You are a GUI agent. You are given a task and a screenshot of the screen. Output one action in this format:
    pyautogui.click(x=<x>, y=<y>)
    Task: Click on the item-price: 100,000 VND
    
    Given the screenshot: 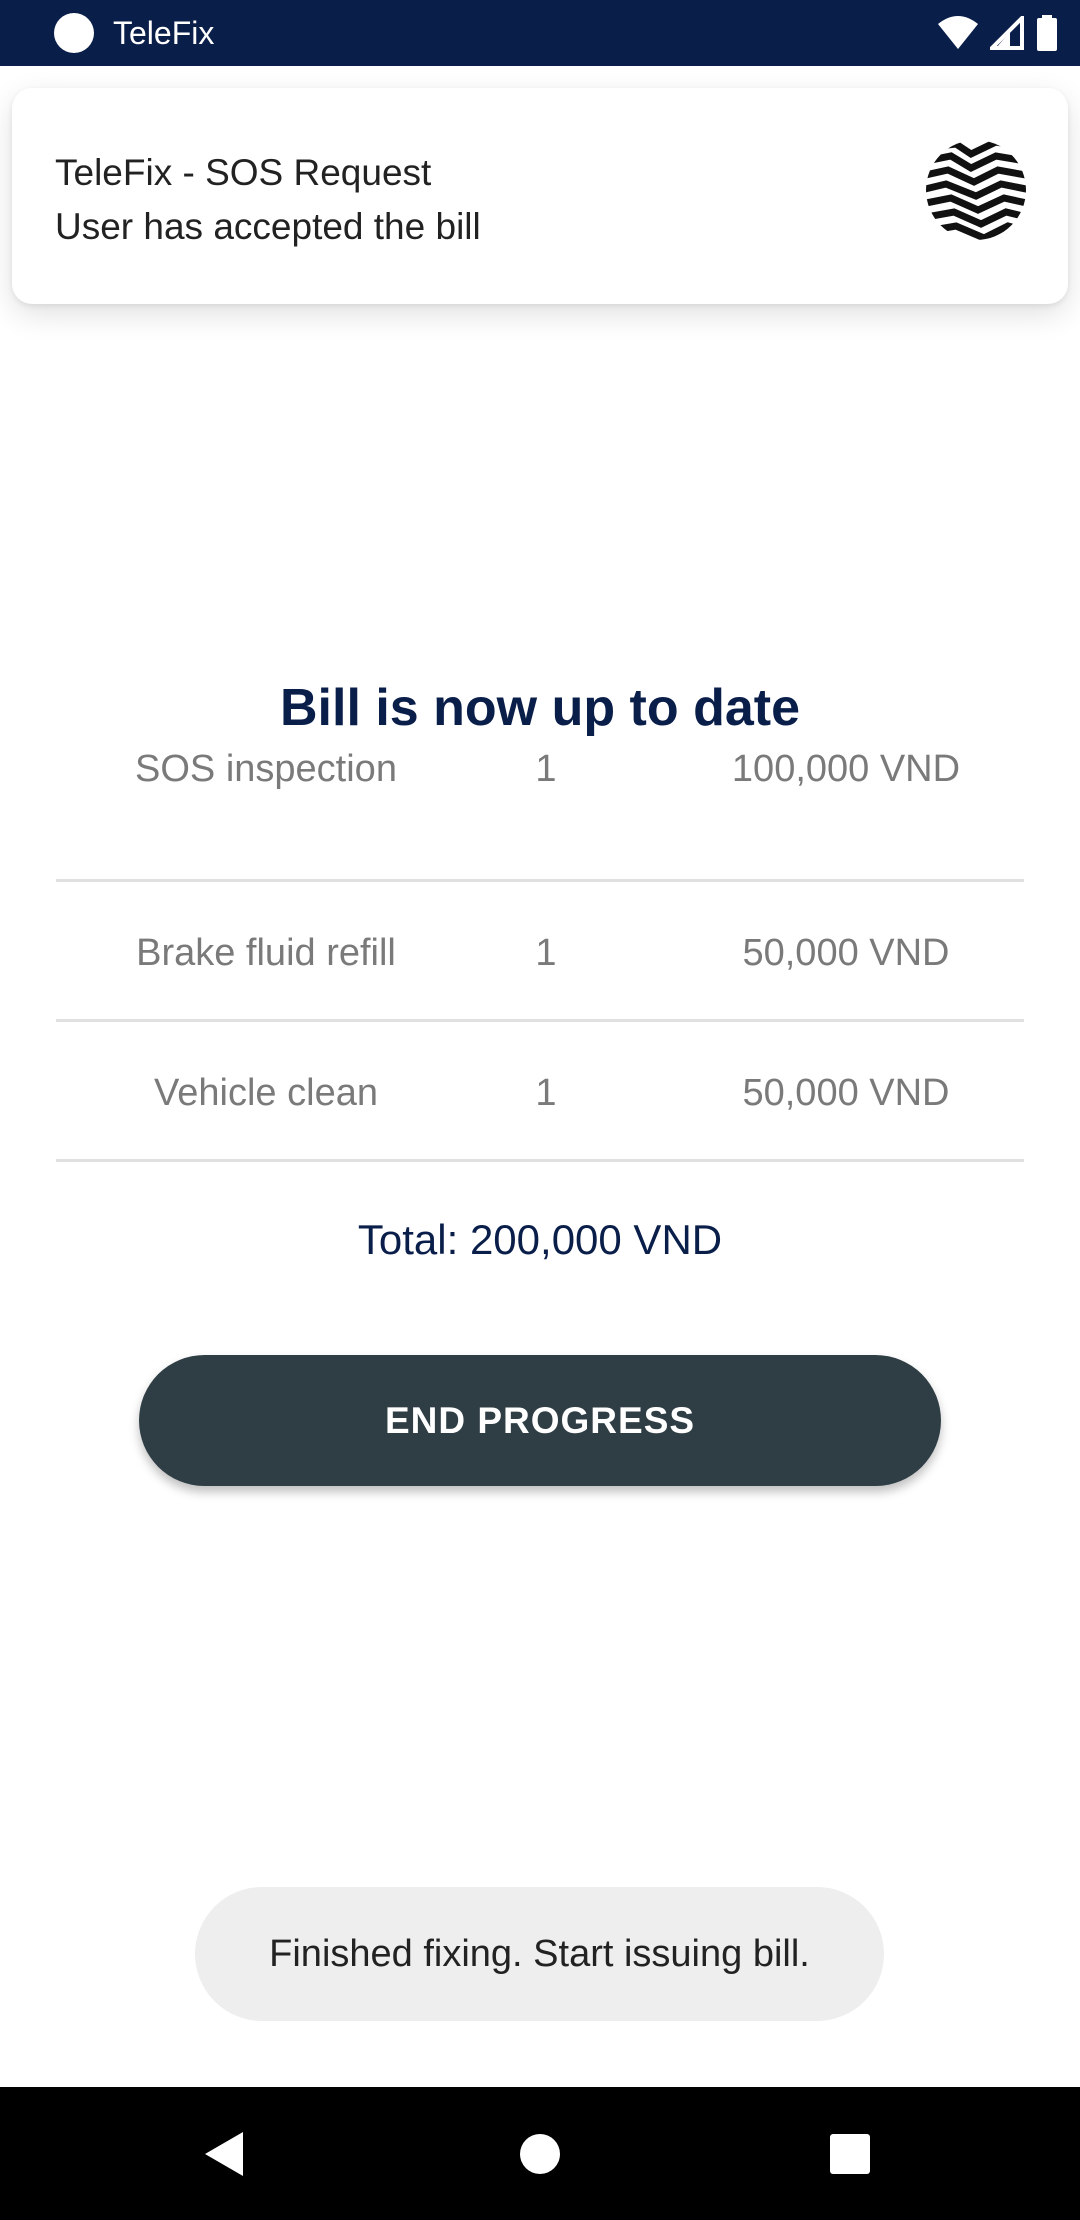 What is the action you would take?
    pyautogui.click(x=846, y=769)
    